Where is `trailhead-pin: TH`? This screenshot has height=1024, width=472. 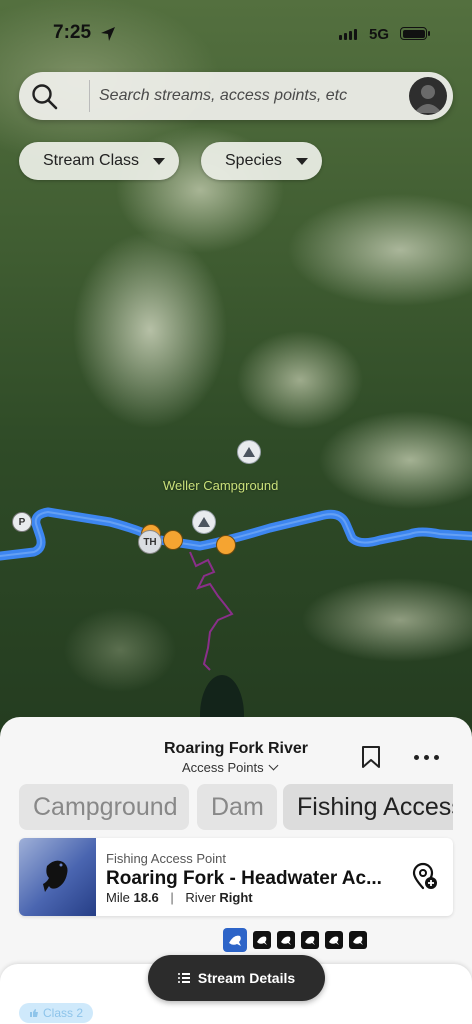 trailhead-pin: TH is located at coordinates (150, 542).